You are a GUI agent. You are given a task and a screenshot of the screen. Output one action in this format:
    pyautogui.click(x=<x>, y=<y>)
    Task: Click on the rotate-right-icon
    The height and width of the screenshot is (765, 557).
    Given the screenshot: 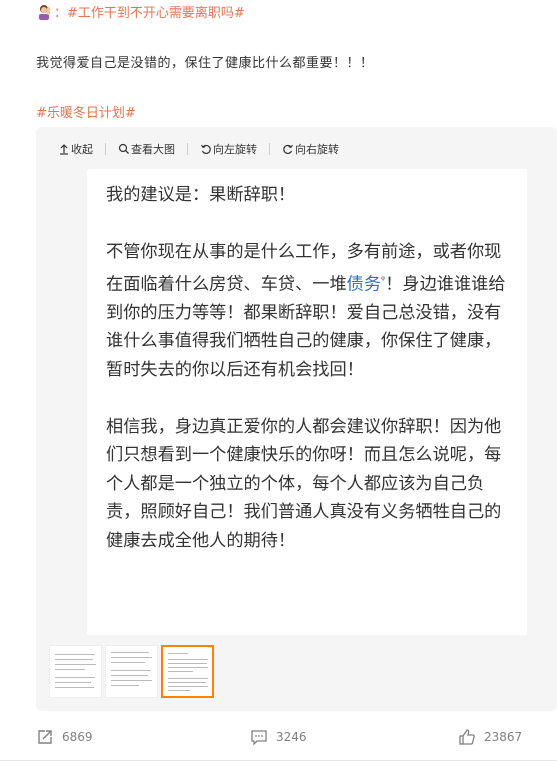 What is the action you would take?
    pyautogui.click(x=288, y=149)
    